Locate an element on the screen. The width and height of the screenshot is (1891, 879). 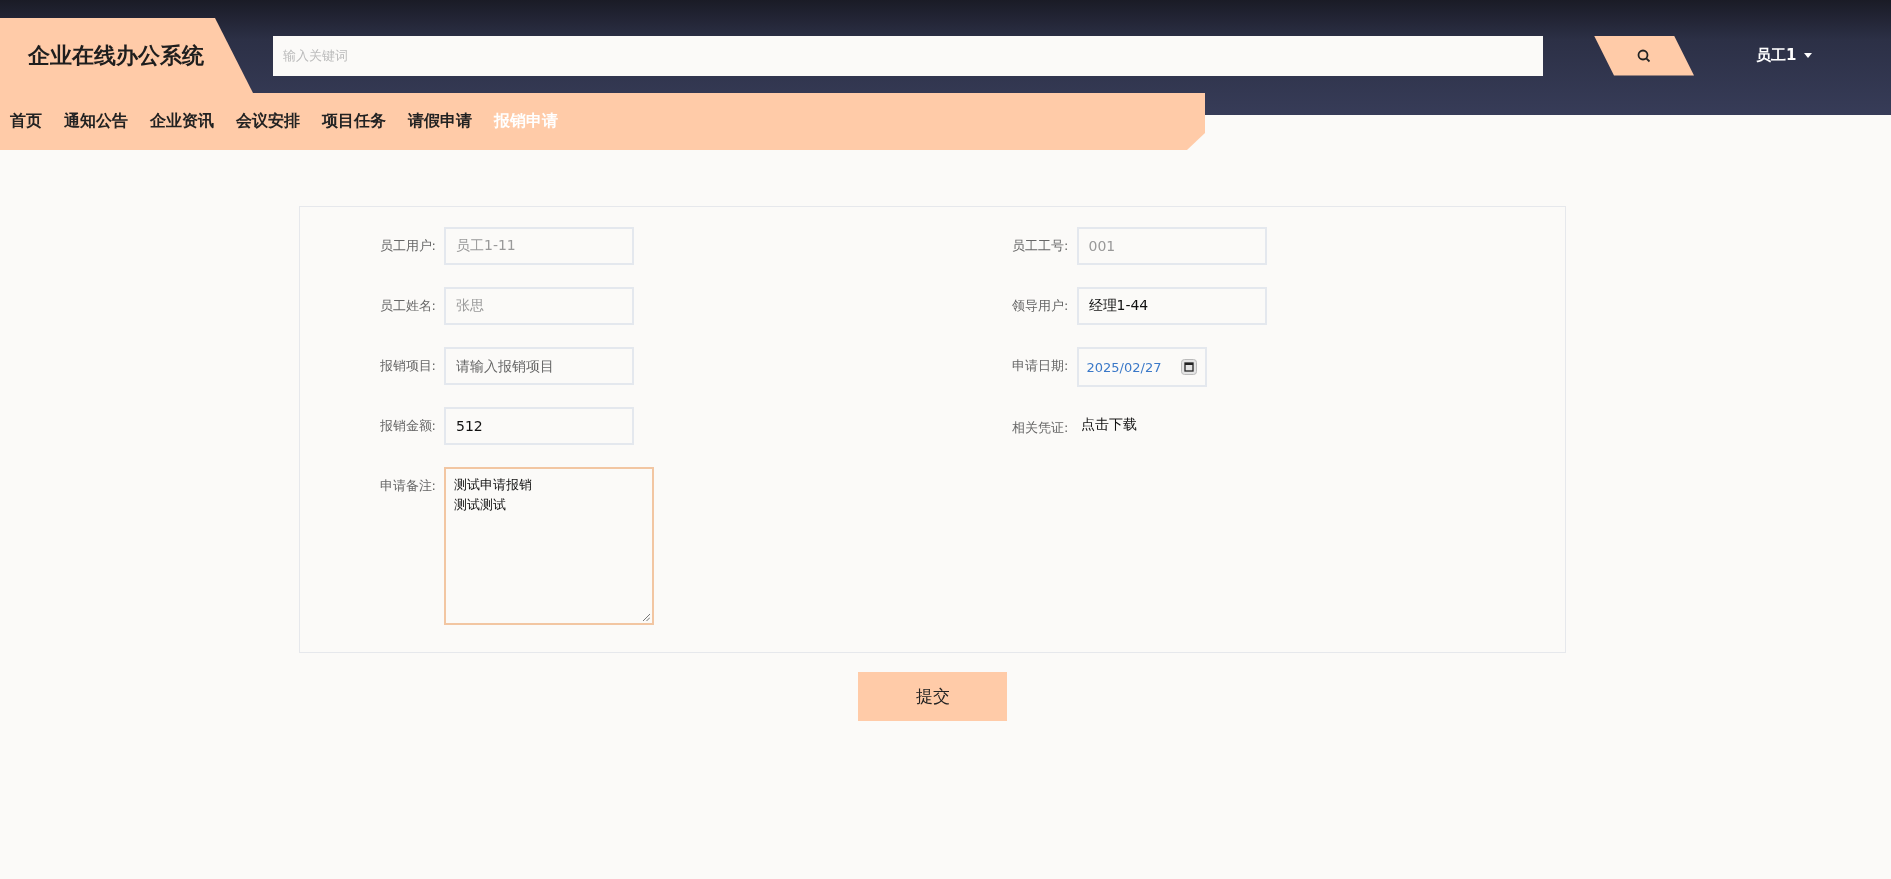
caret-icon is located at coordinates (1808, 55).